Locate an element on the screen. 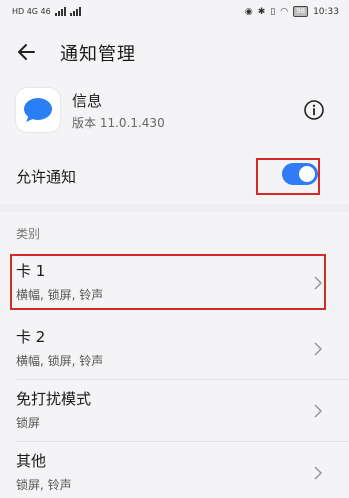 This screenshot has width=349, height=498. battery-icon: 98 is located at coordinates (301, 11).